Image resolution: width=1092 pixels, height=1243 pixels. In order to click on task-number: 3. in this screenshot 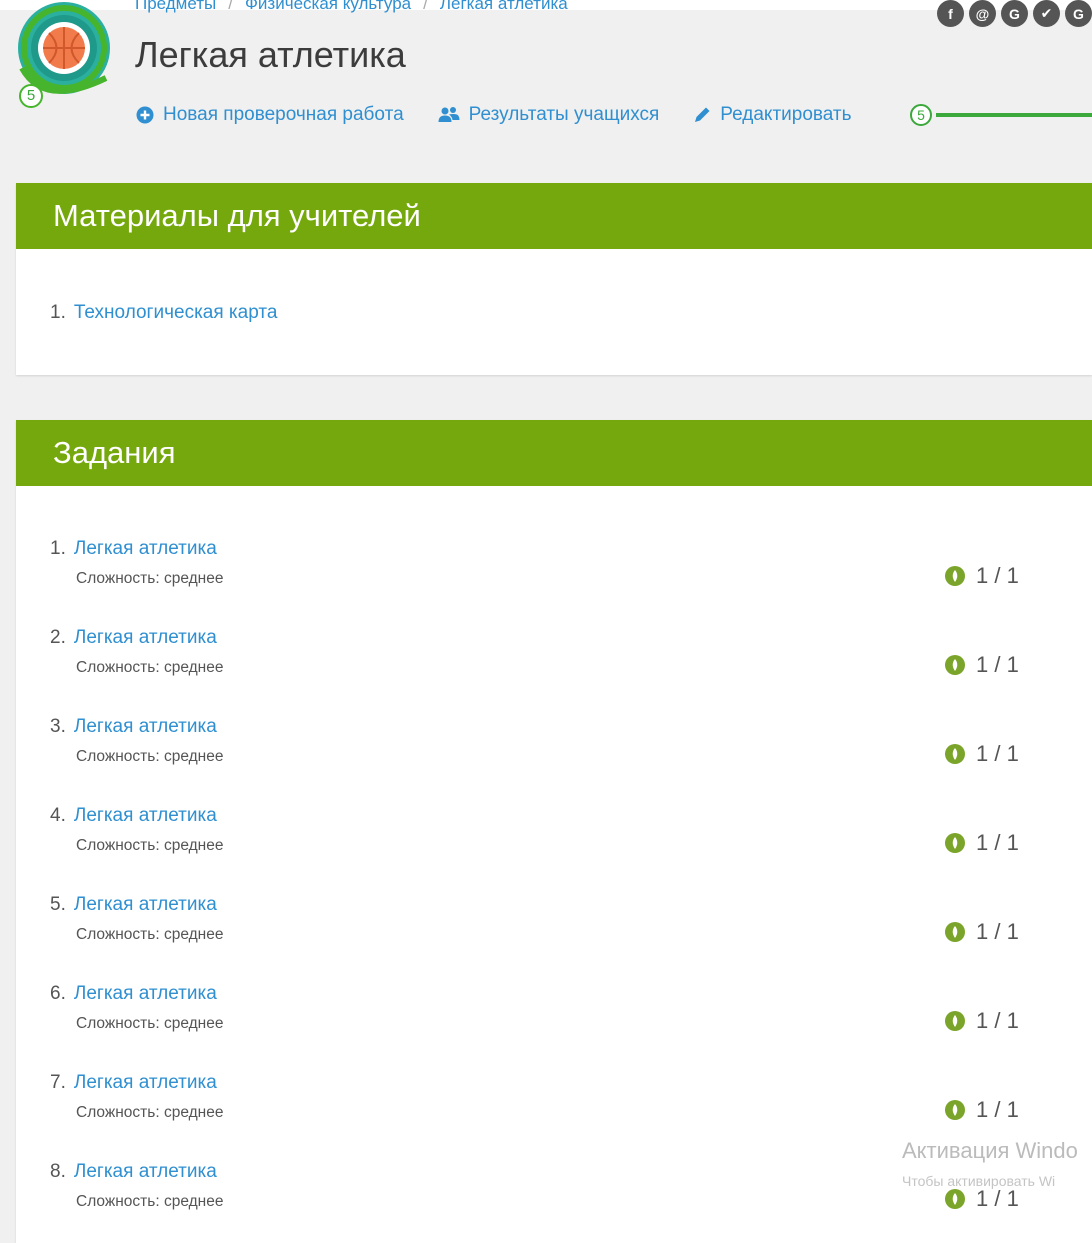, I will do `click(58, 726)`.